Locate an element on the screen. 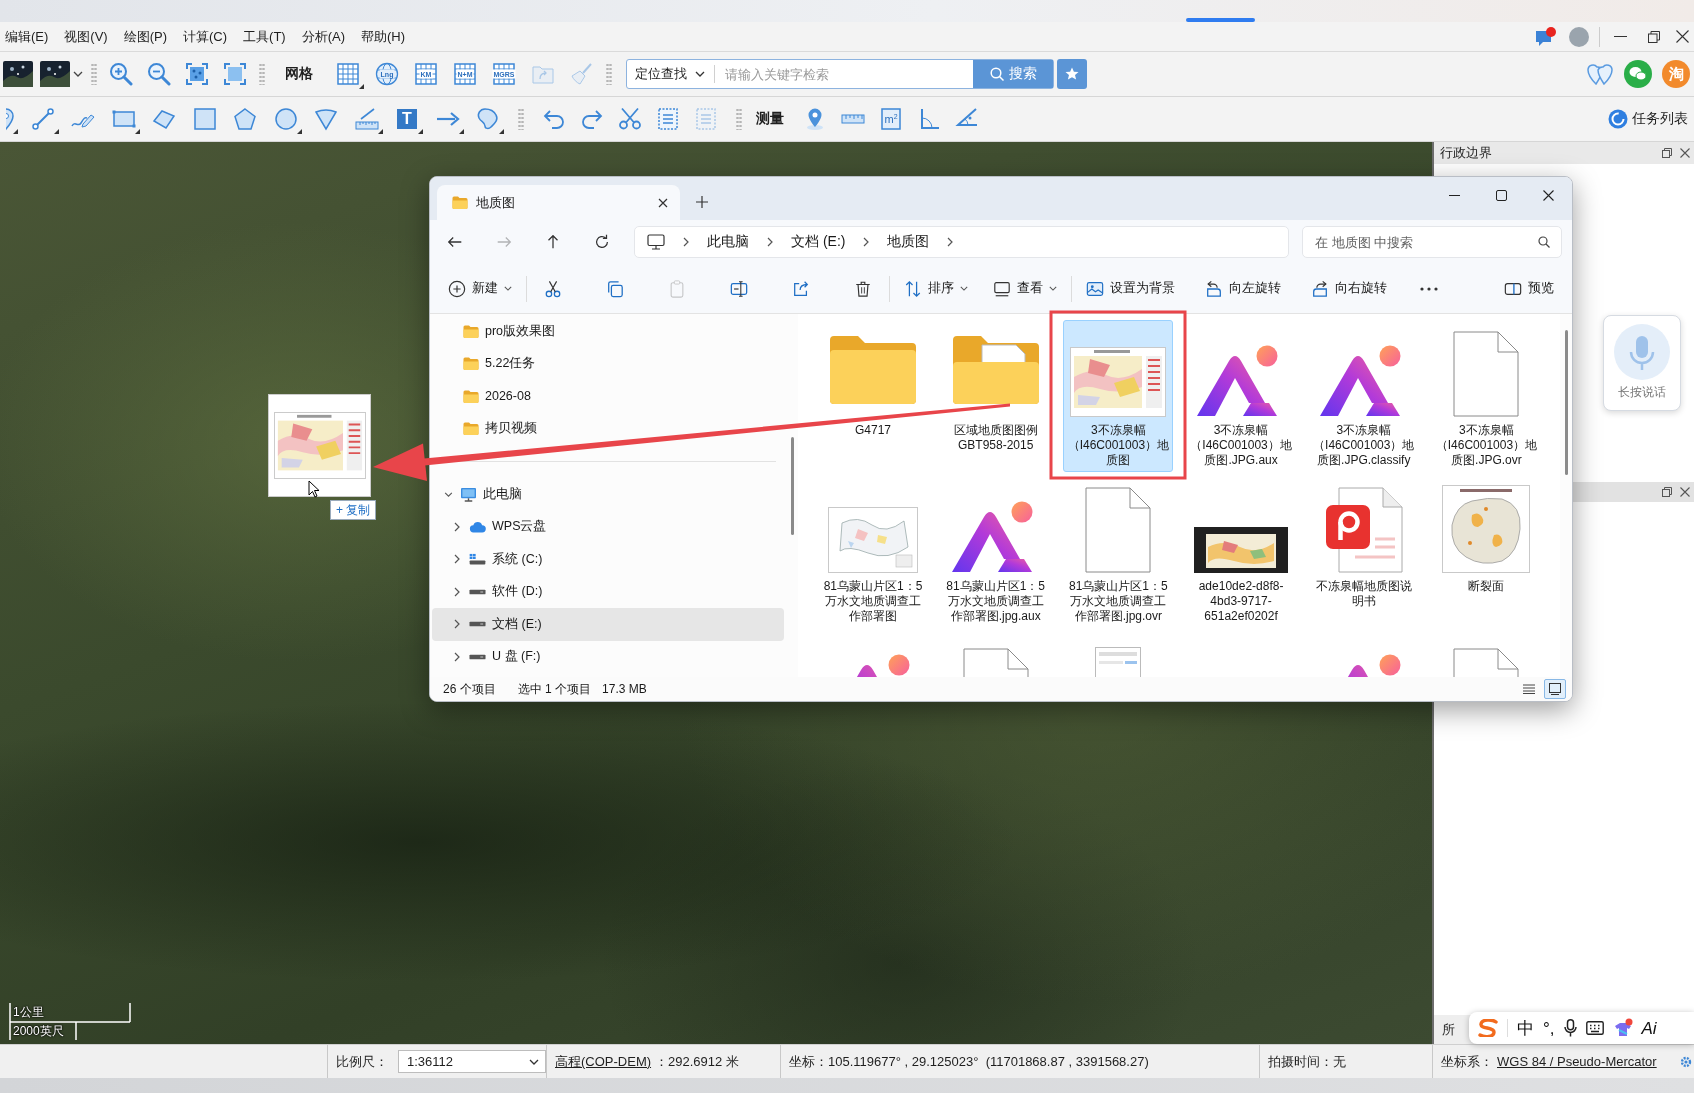 The image size is (1694, 1093). crs-label: 坐标系： is located at coordinates (1467, 1061).